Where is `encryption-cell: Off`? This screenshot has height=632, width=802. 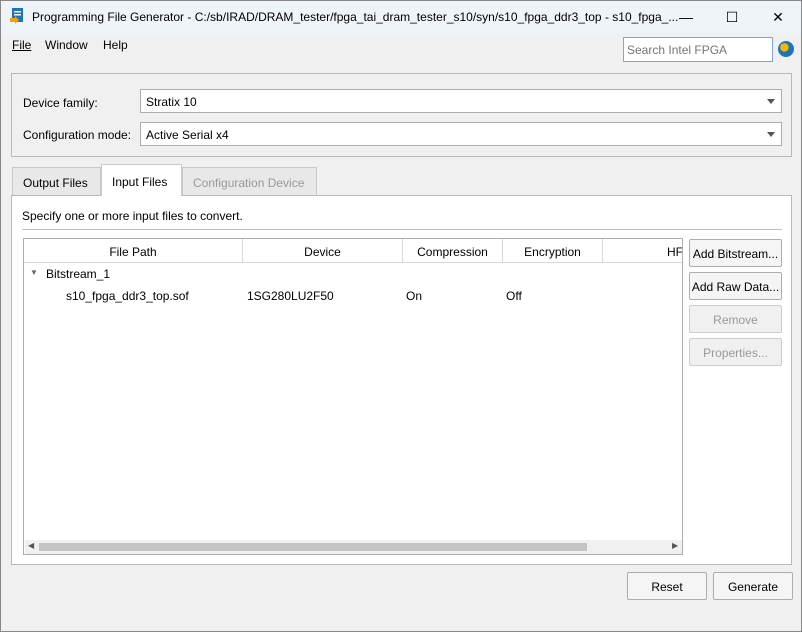
encryption-cell: Off is located at coordinates (514, 296).